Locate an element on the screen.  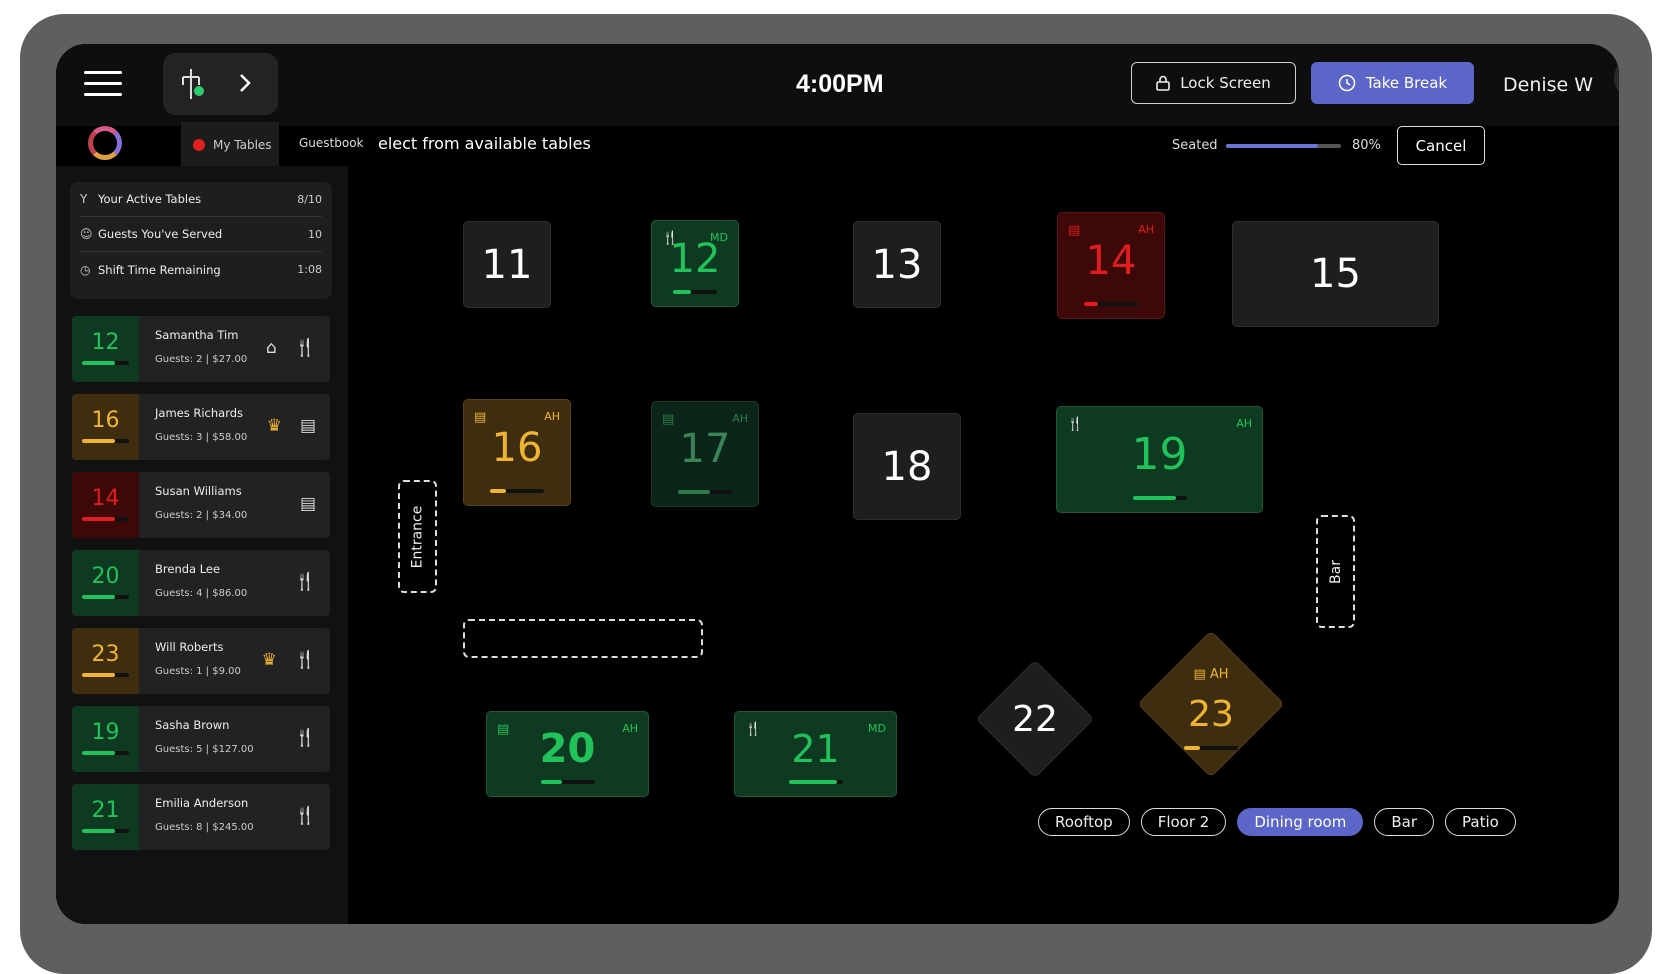
table-14: 14 ▤ AH is located at coordinates (1111, 265).